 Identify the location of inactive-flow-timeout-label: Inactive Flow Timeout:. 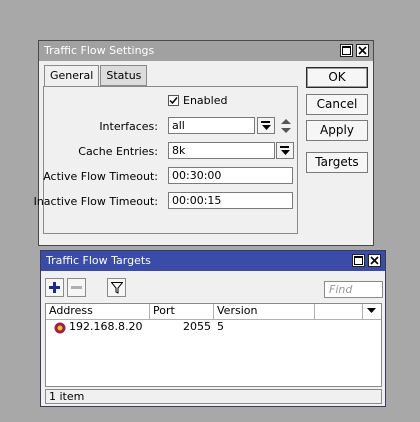
(95, 201).